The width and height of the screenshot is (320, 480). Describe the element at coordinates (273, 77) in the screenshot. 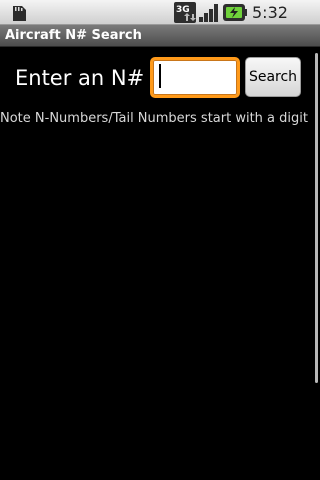

I see `search-button: Search` at that location.